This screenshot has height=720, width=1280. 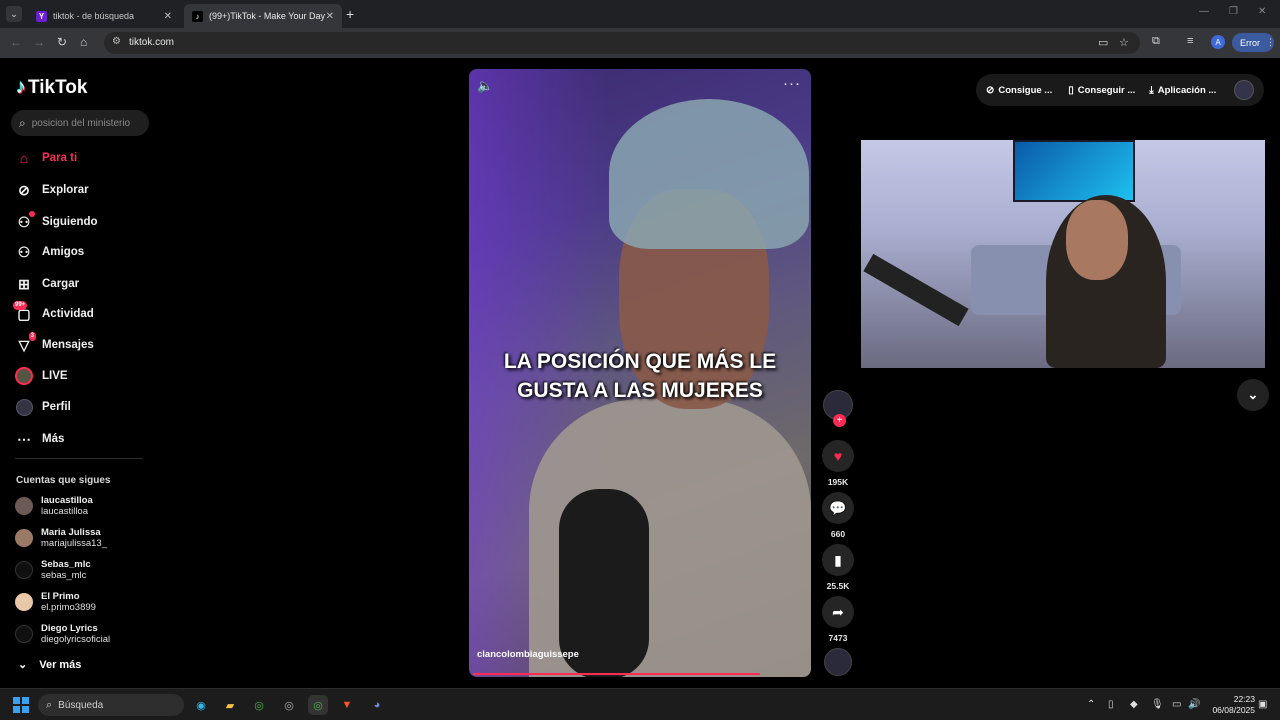 I want to click on more-options-icon: ···, so click(x=792, y=83).